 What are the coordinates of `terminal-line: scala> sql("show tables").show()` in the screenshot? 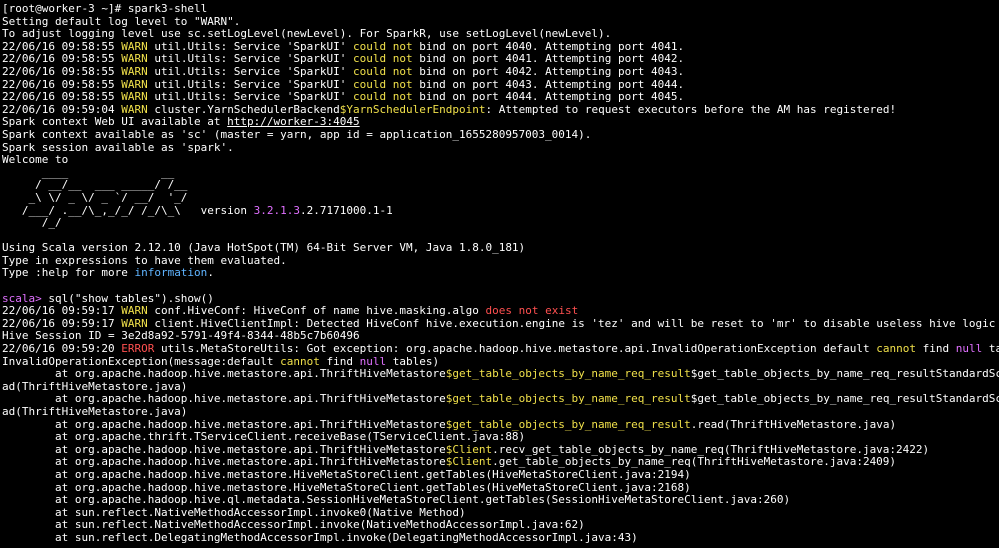 It's located at (500, 299).